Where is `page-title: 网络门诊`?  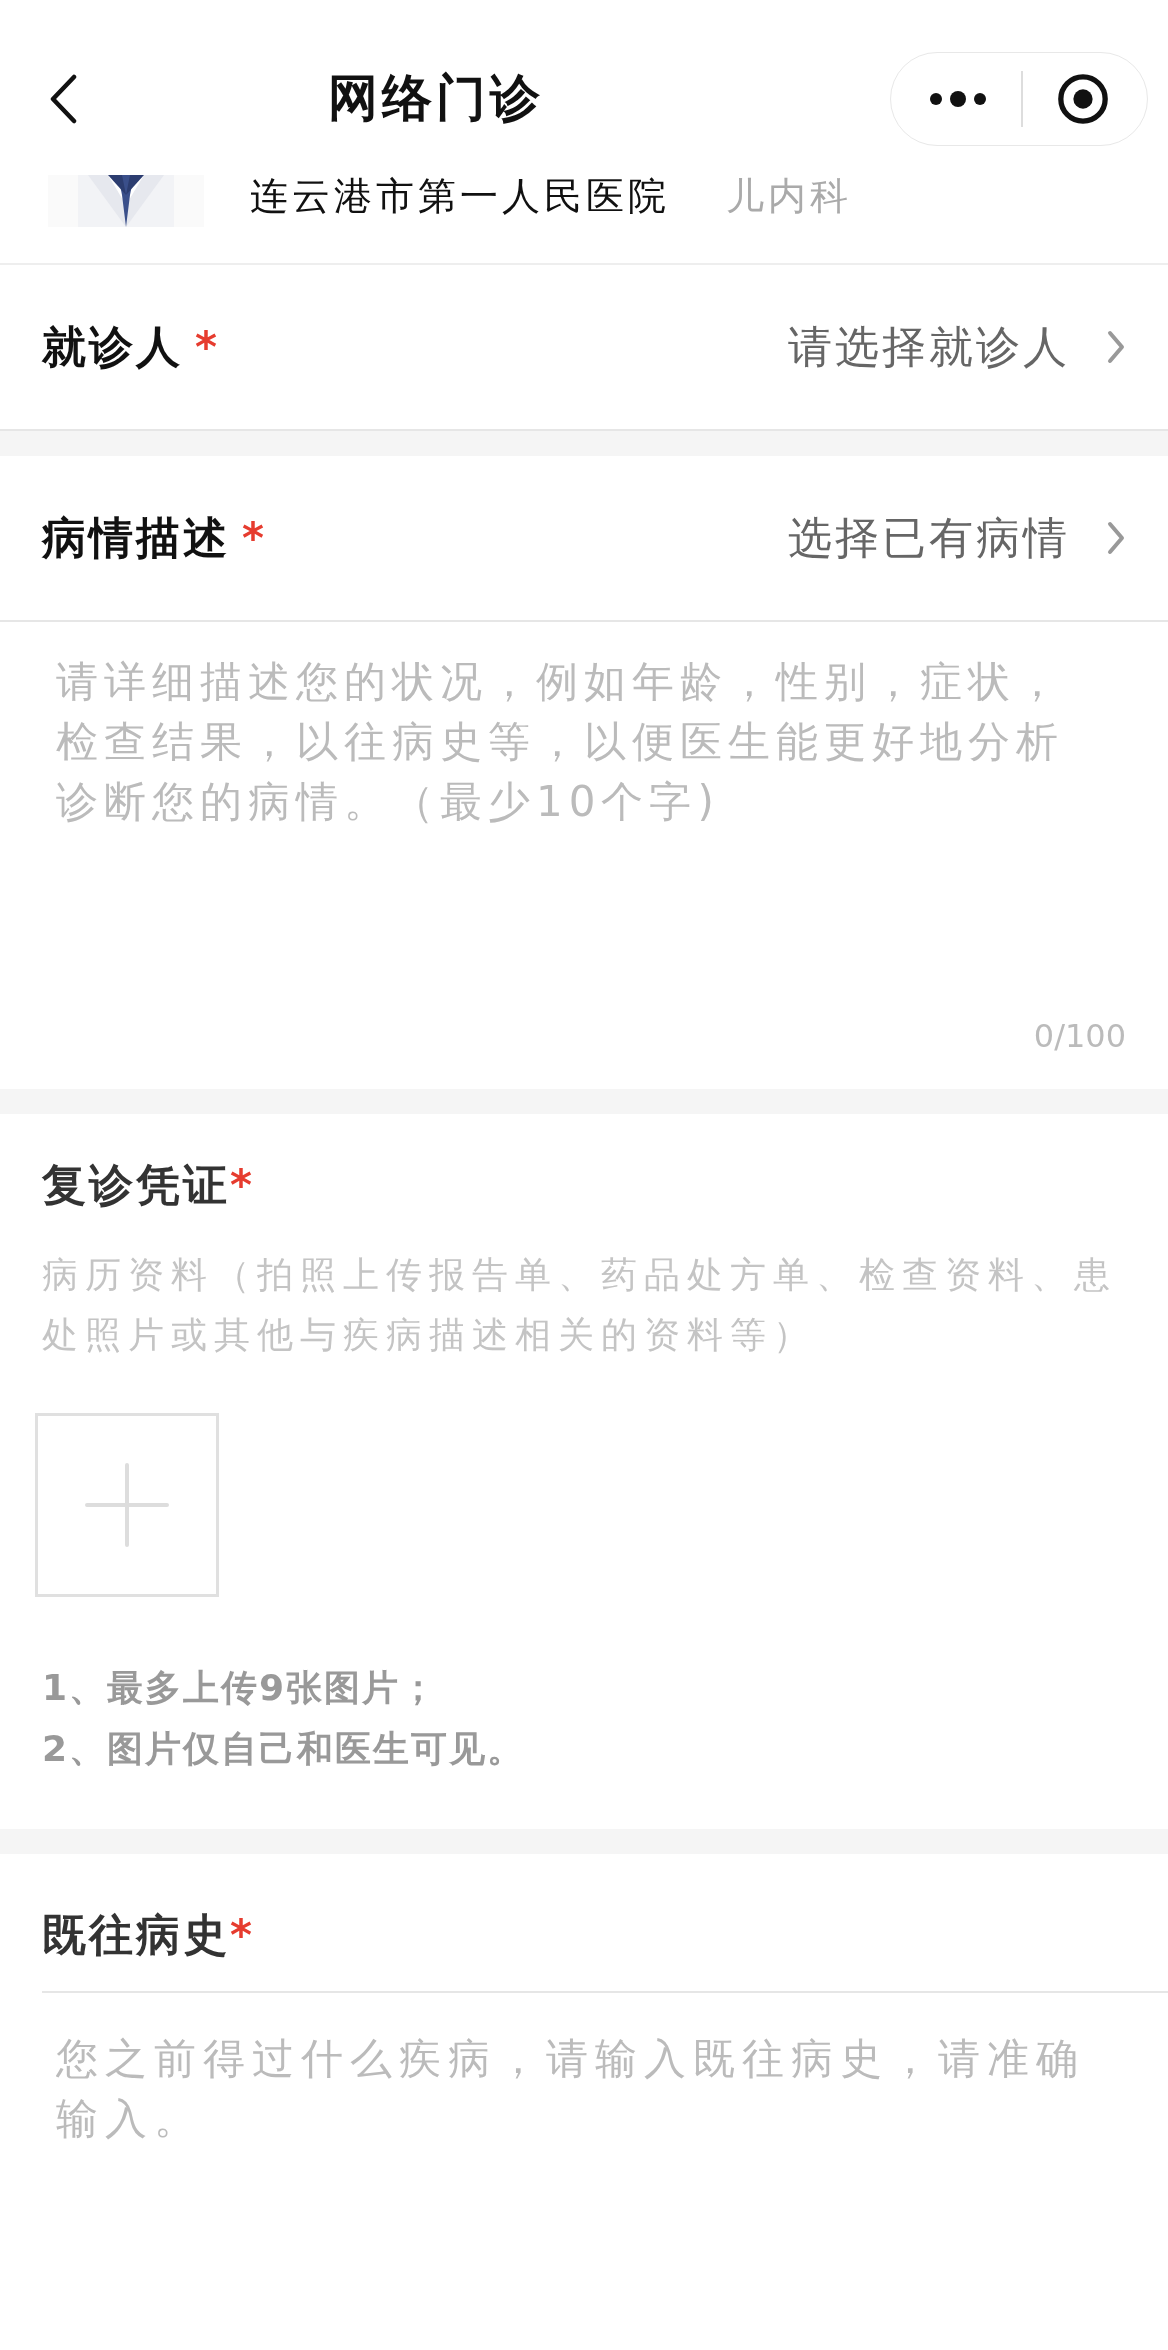
page-title: 网络门诊 is located at coordinates (436, 98).